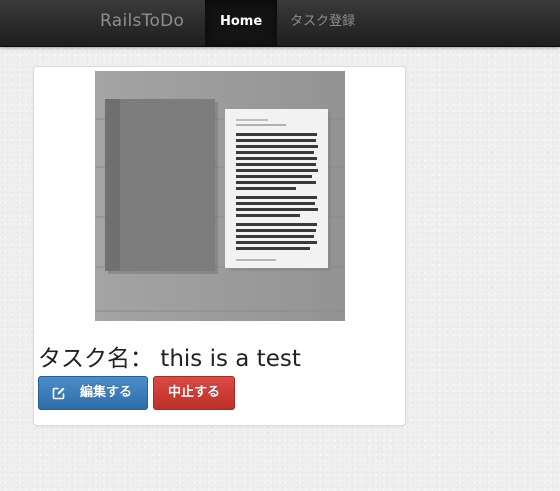 The image size is (560, 491). What do you see at coordinates (322, 23) in the screenshot?
I see `nav-task-register: タスク登録` at bounding box center [322, 23].